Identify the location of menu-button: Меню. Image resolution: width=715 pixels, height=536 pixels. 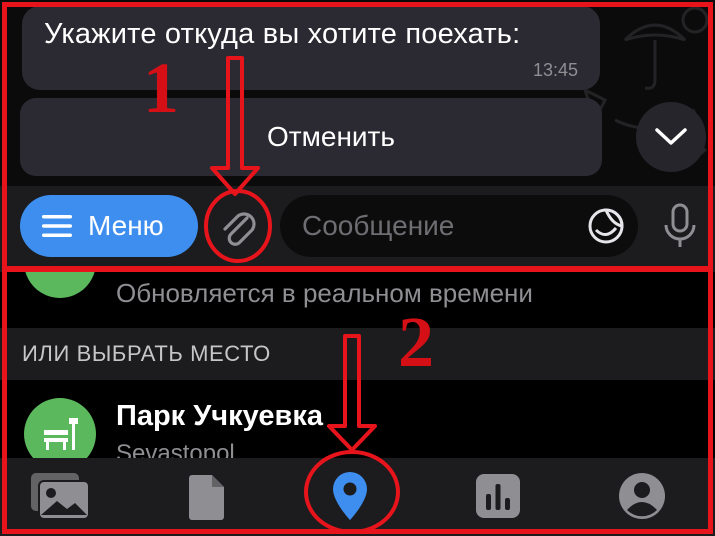
(109, 226).